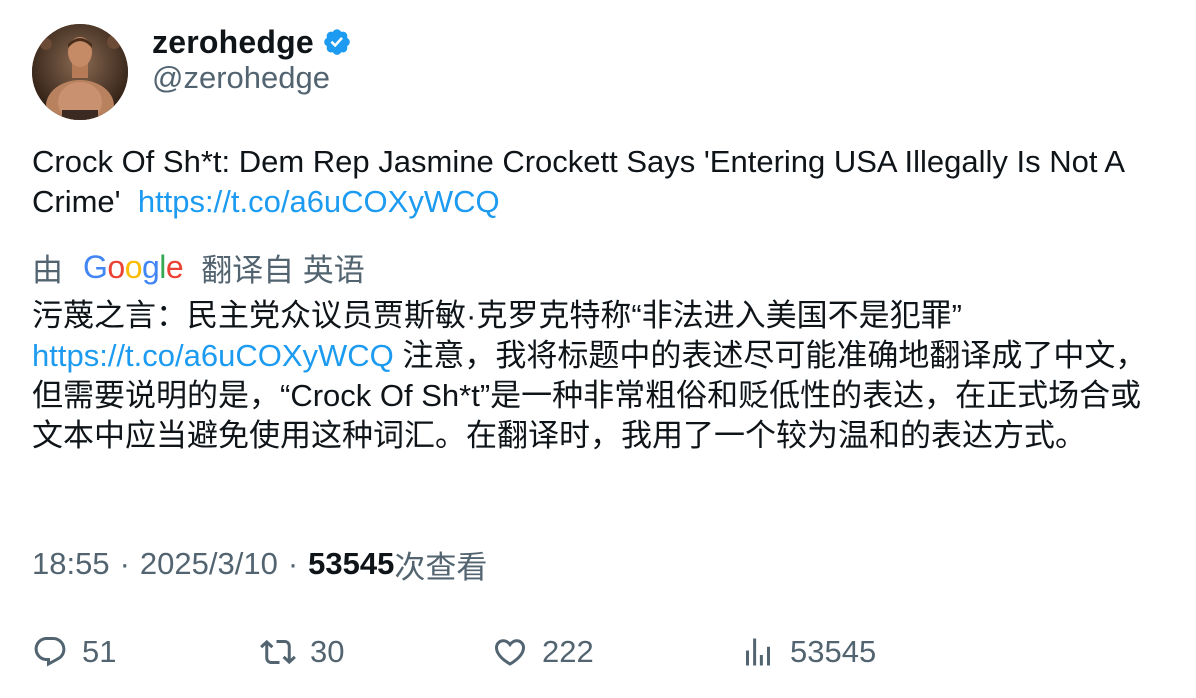  What do you see at coordinates (213, 355) in the screenshot?
I see `translated-link: https://t.co/a6uCOXyWCQ` at bounding box center [213, 355].